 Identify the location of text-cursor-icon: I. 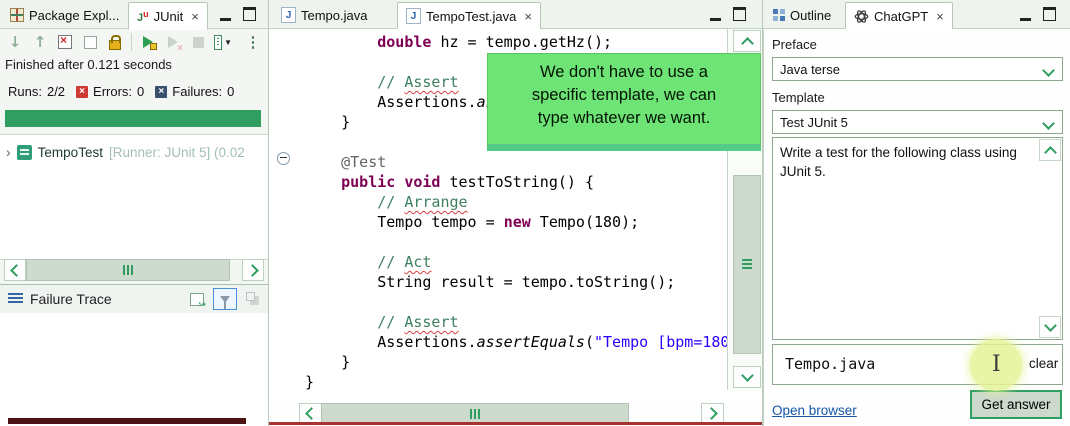
(996, 364).